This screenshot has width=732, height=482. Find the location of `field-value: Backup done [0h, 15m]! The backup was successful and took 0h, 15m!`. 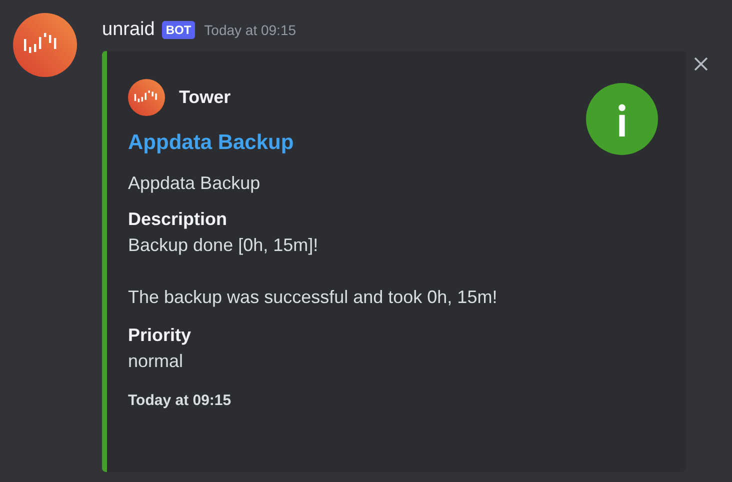

field-value: Backup done [0h, 15m]! The backup was successful and took 0h, 15m! is located at coordinates (313, 271).